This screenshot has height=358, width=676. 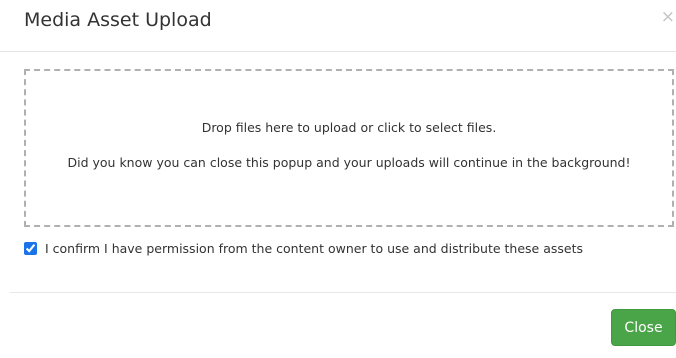 I want to click on footer-divider, so click(x=343, y=292).